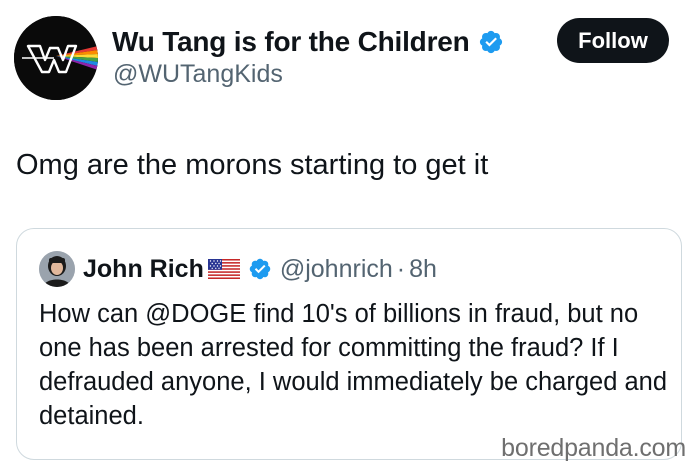  I want to click on quoted-tweet-time: 8h, so click(423, 269).